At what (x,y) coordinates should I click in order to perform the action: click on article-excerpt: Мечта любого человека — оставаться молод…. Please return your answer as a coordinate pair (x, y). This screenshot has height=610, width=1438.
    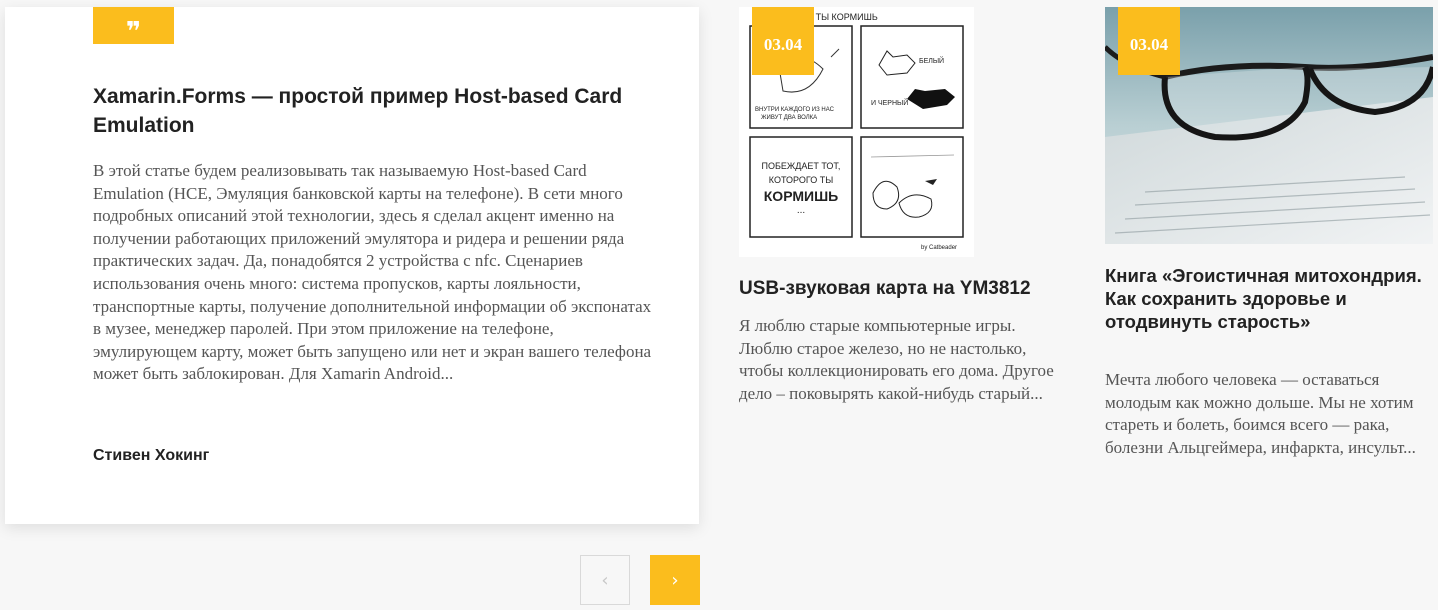
    Looking at the image, I should click on (1260, 413).